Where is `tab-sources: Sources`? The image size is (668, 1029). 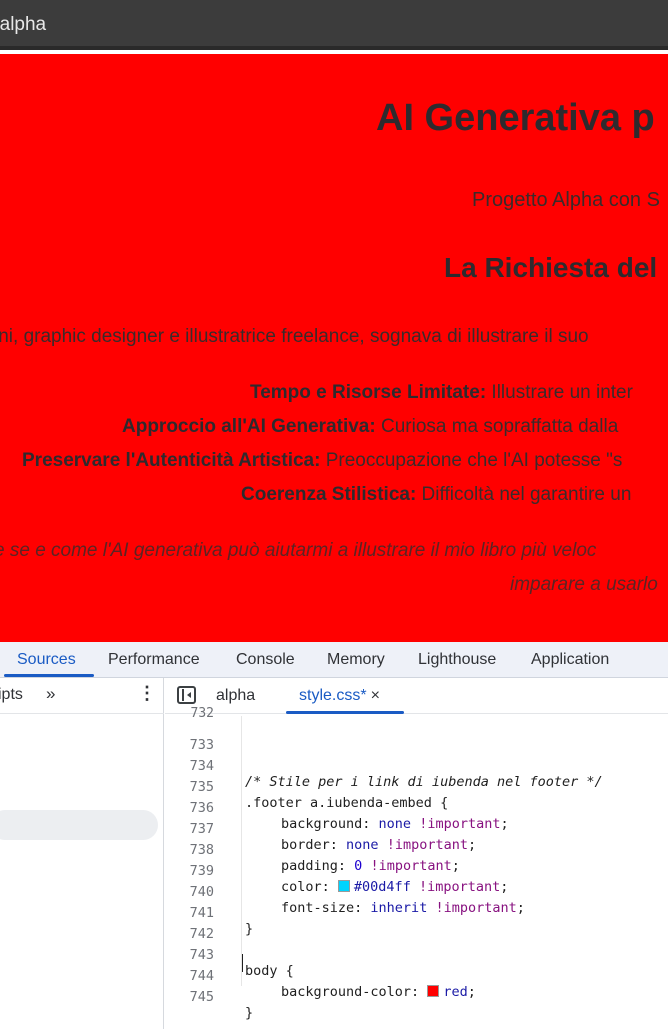
tab-sources: Sources is located at coordinates (46, 660).